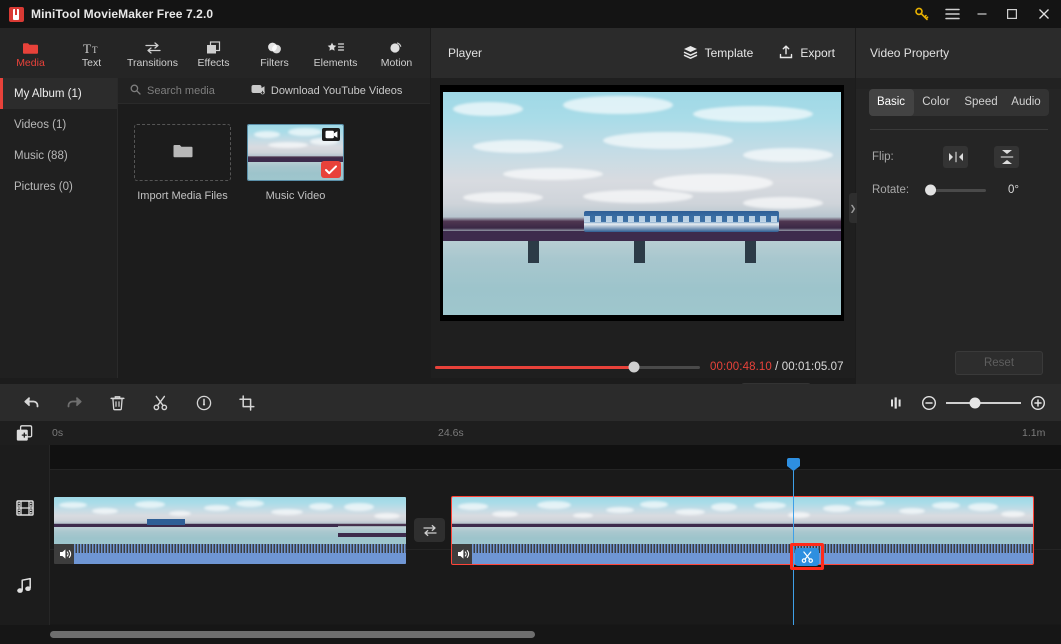 The height and width of the screenshot is (644, 1061). I want to click on redo-icon, so click(74, 402).